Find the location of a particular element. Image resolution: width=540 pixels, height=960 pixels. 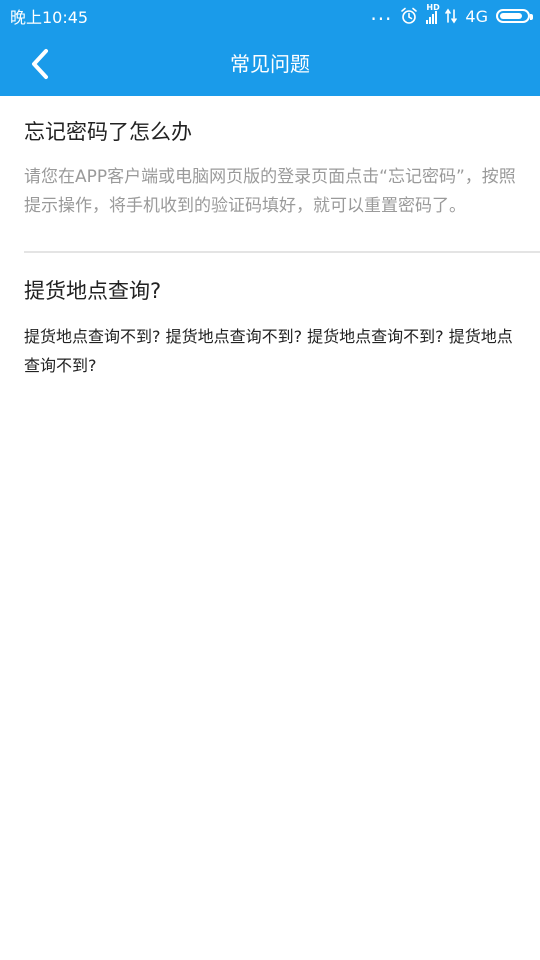

faq-question: 忘记密码了怎么办 is located at coordinates (108, 132).